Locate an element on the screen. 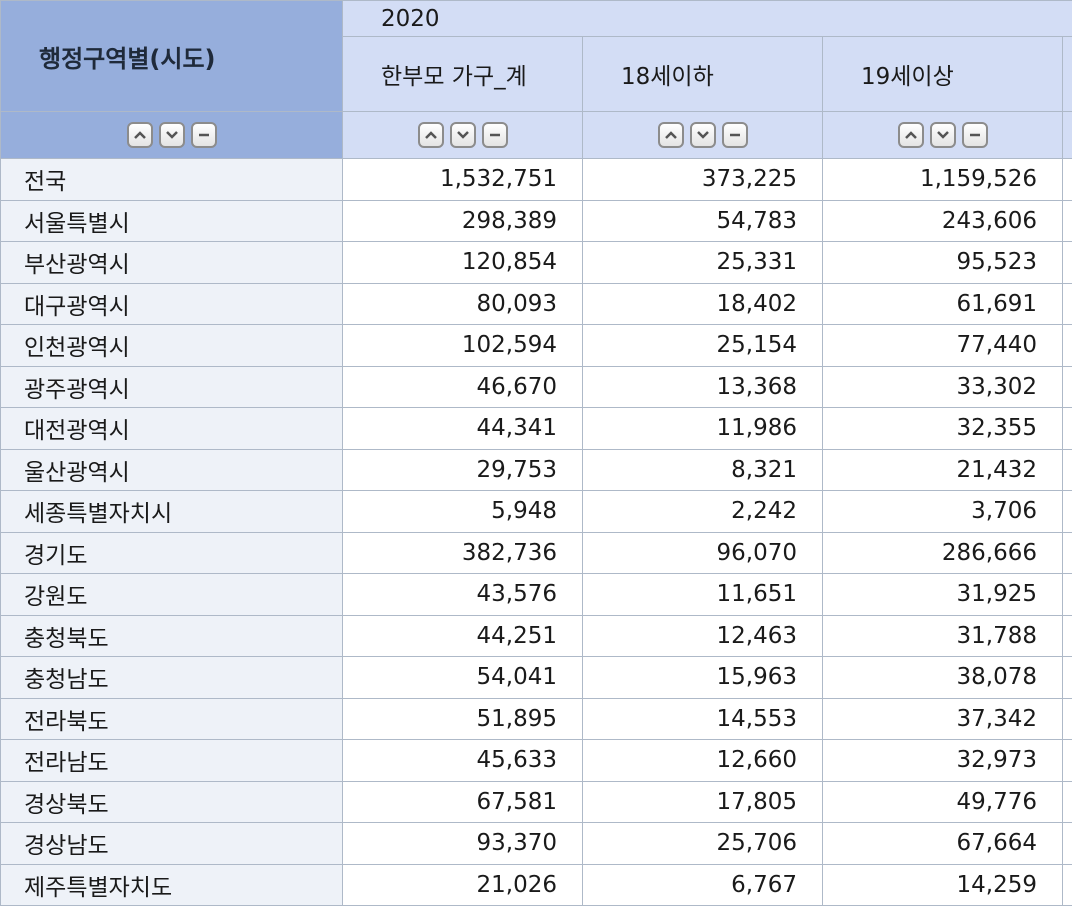 Image resolution: width=1072 pixels, height=910 pixels. table-row: 대구광역시 80,093 18,402 61,691 is located at coordinates (536, 303).